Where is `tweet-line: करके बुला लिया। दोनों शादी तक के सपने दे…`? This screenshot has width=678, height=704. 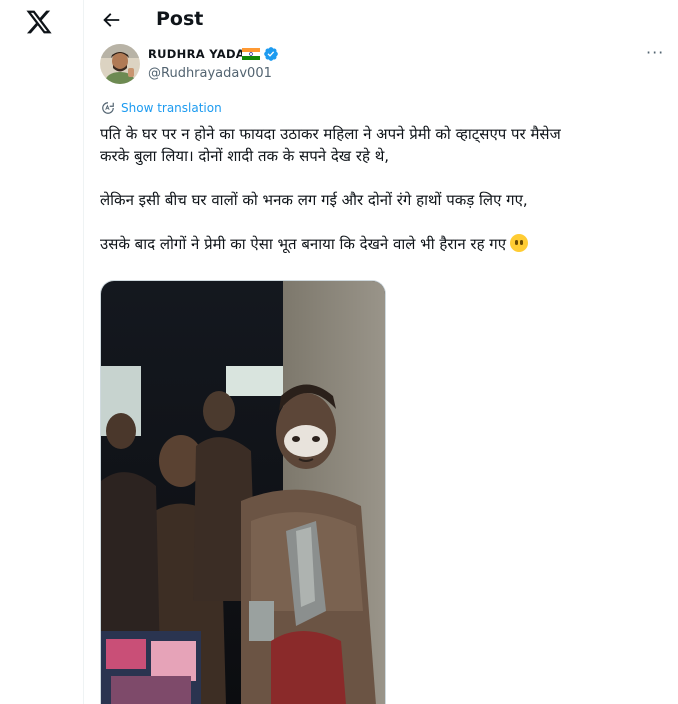 tweet-line: करके बुला लिया। दोनों शादी तक के सपने दे… is located at coordinates (245, 156).